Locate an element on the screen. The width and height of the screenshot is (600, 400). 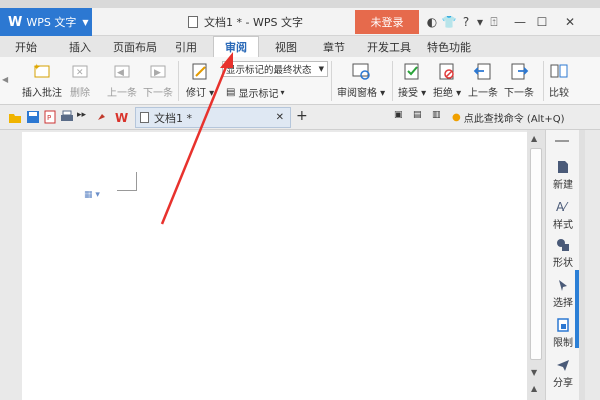
save-icon is located at coordinates (33, 117).